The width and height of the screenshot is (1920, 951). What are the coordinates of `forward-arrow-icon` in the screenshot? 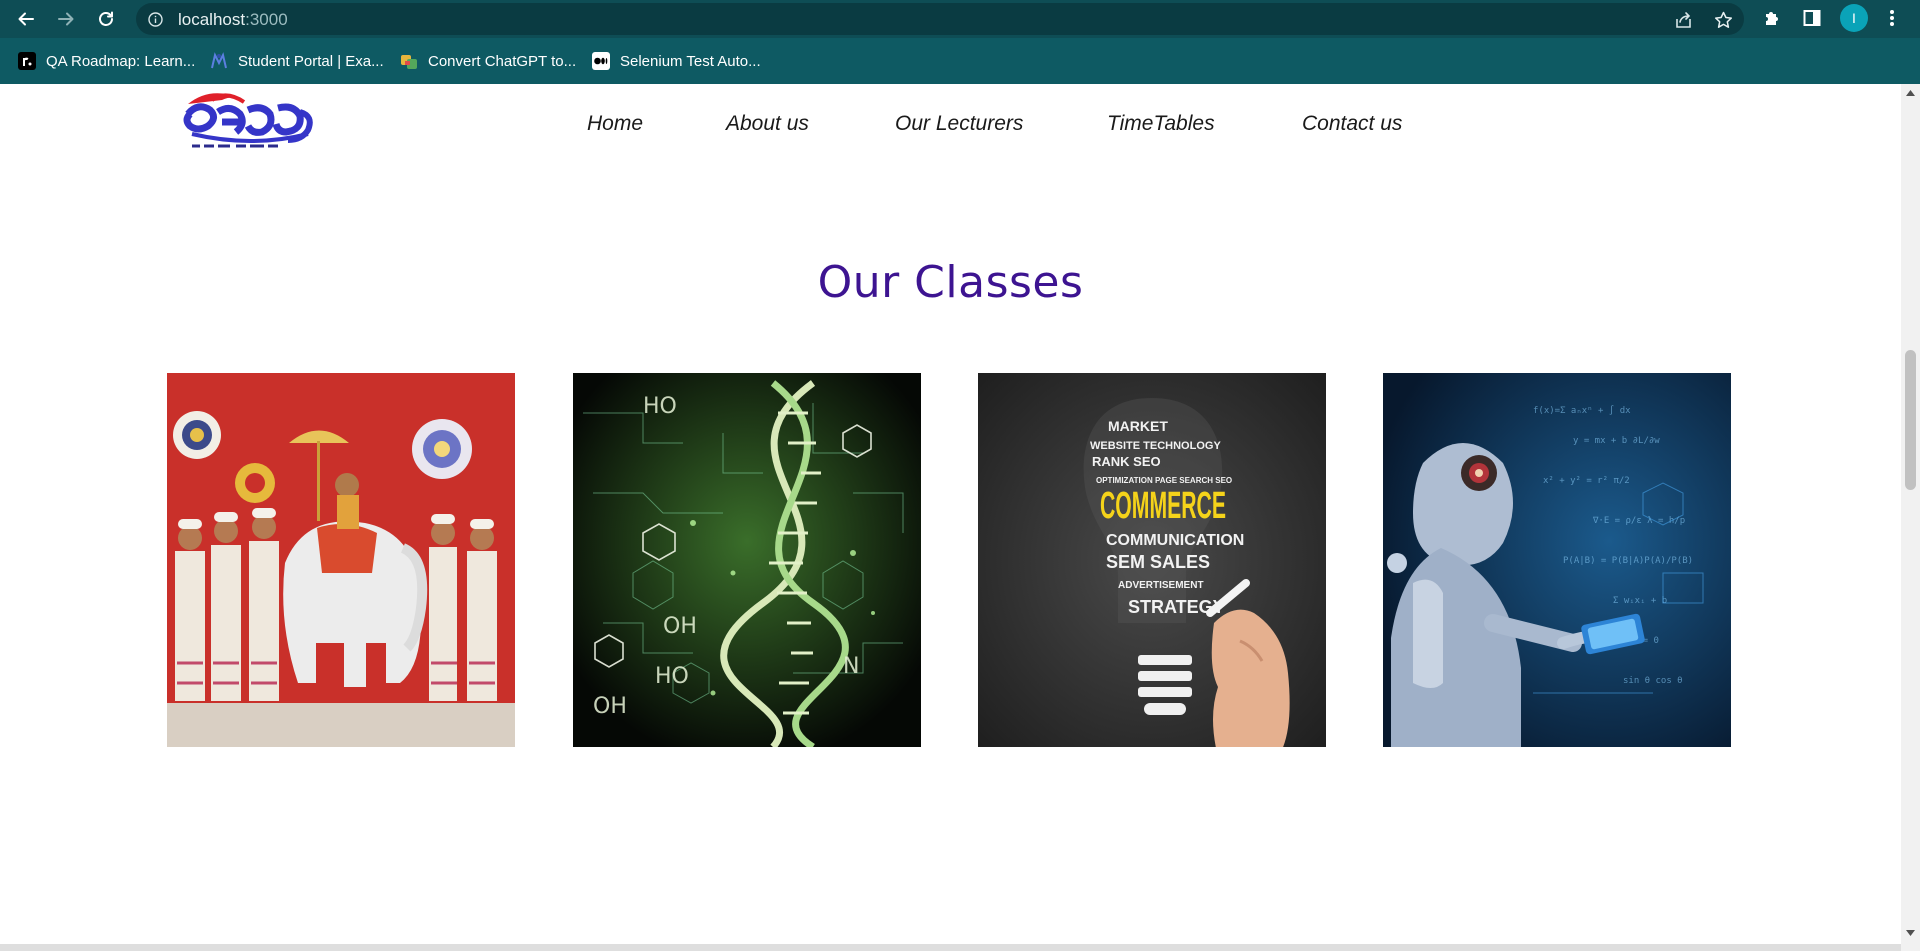 It's located at (66, 19).